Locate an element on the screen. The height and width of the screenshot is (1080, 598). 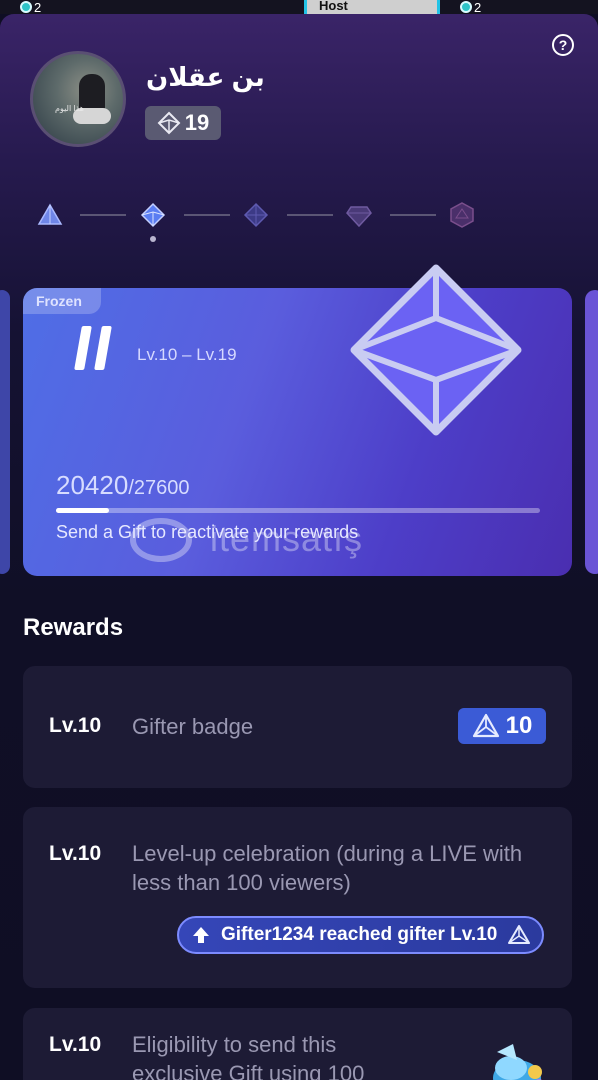
next-card-peek is located at coordinates (591, 432).